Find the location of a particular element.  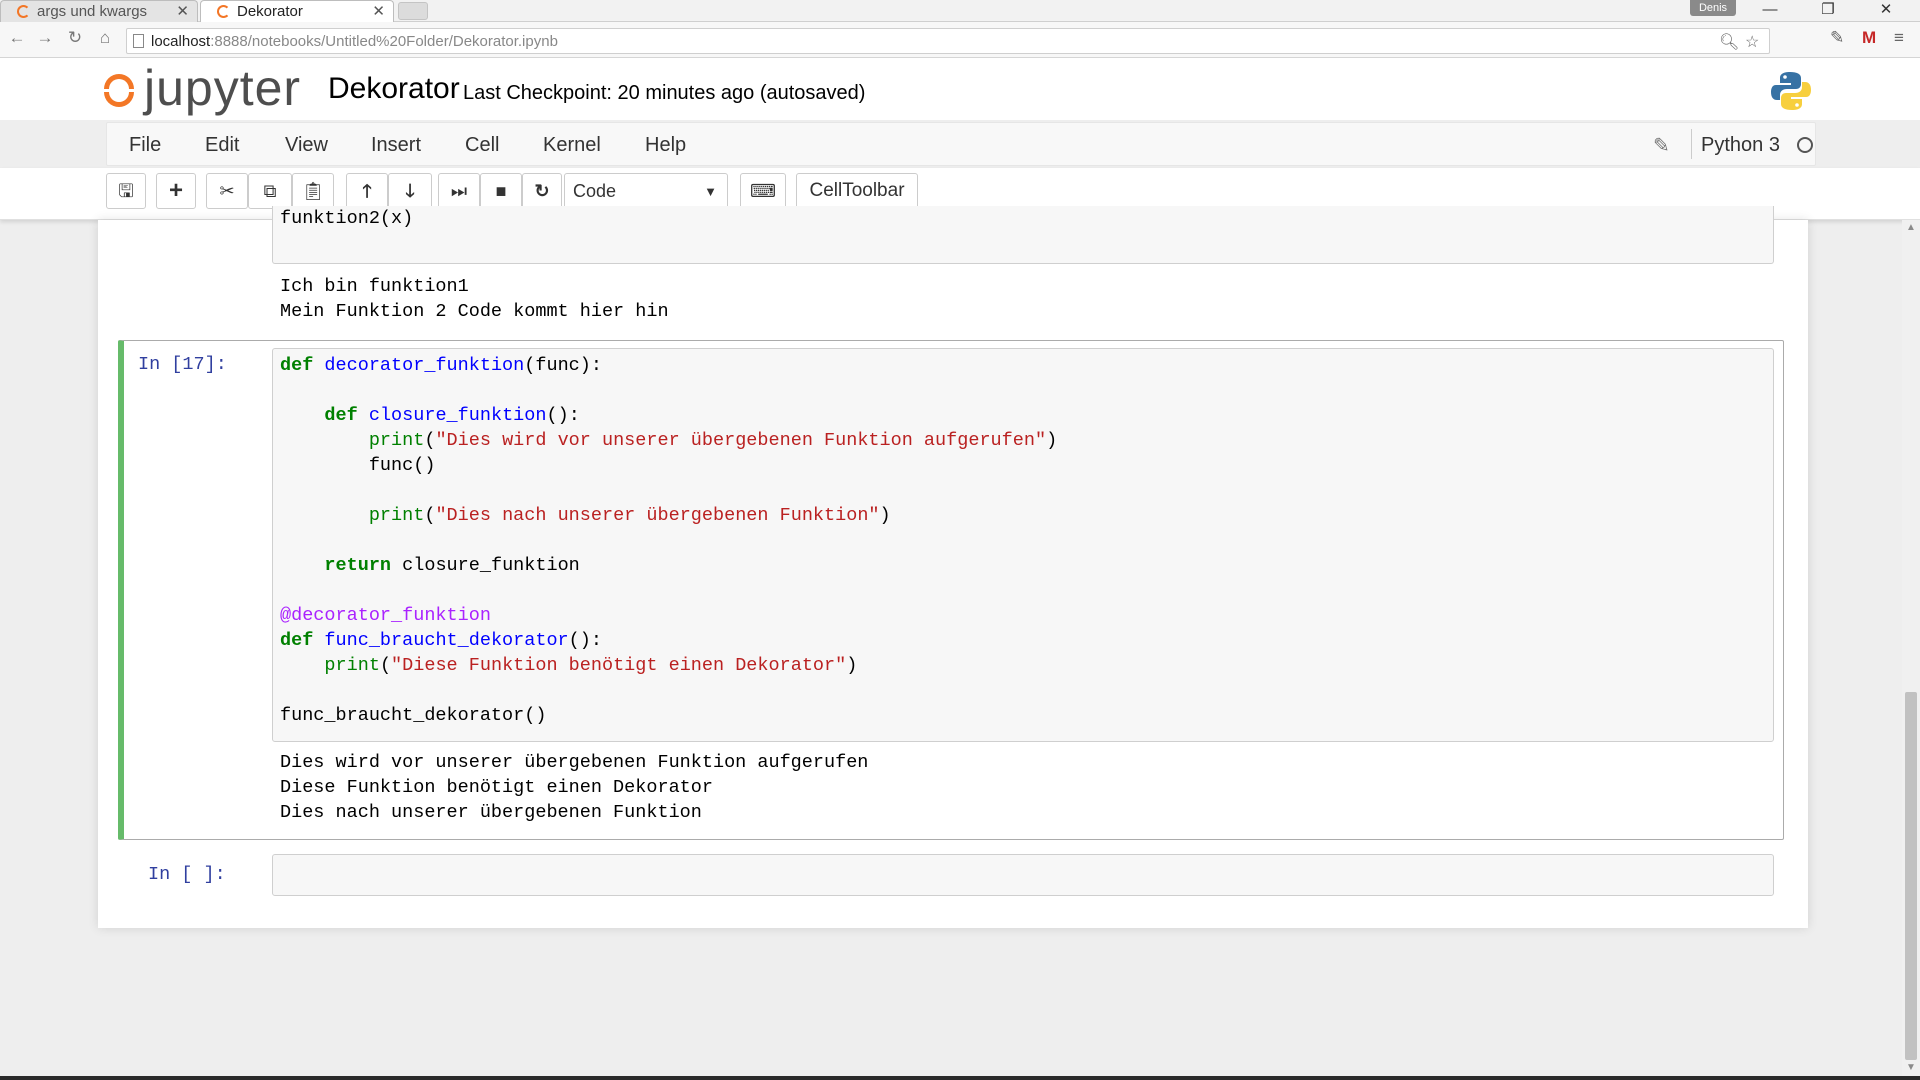

browser-tab-dekorator: Dekorator ✕ is located at coordinates (297, 11).